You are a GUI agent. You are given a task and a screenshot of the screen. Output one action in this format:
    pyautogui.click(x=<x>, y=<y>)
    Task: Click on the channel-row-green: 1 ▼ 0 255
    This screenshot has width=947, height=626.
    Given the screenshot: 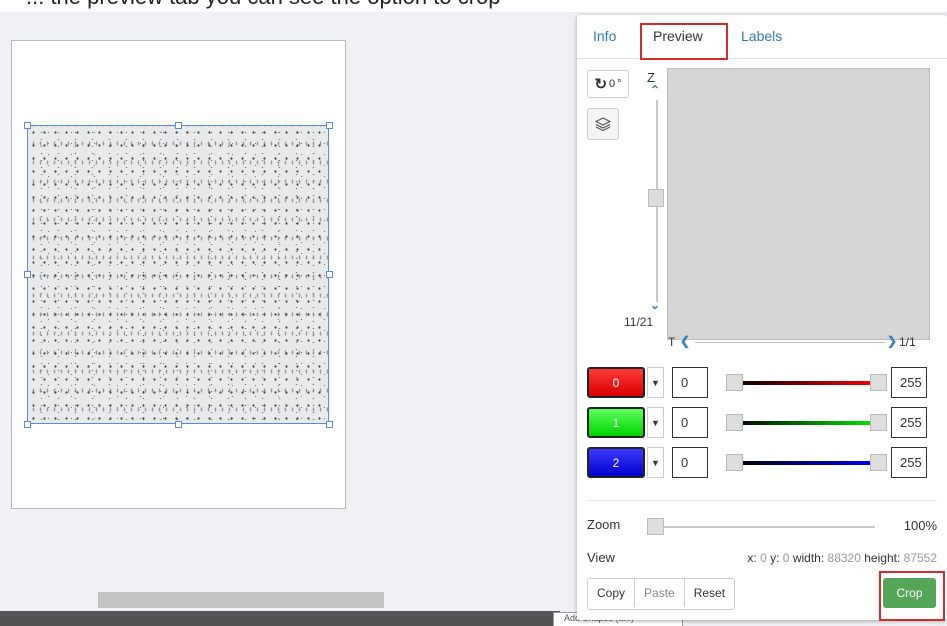 What is the action you would take?
    pyautogui.click(x=767, y=423)
    